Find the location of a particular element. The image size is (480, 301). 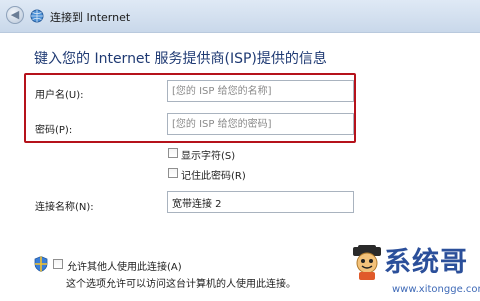

password-field is located at coordinates (260, 124).